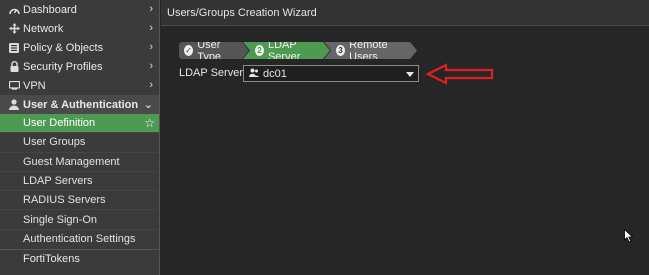  Describe the element at coordinates (242, 12) in the screenshot. I see `page-title: Users/Groups Creation Wizard` at that location.